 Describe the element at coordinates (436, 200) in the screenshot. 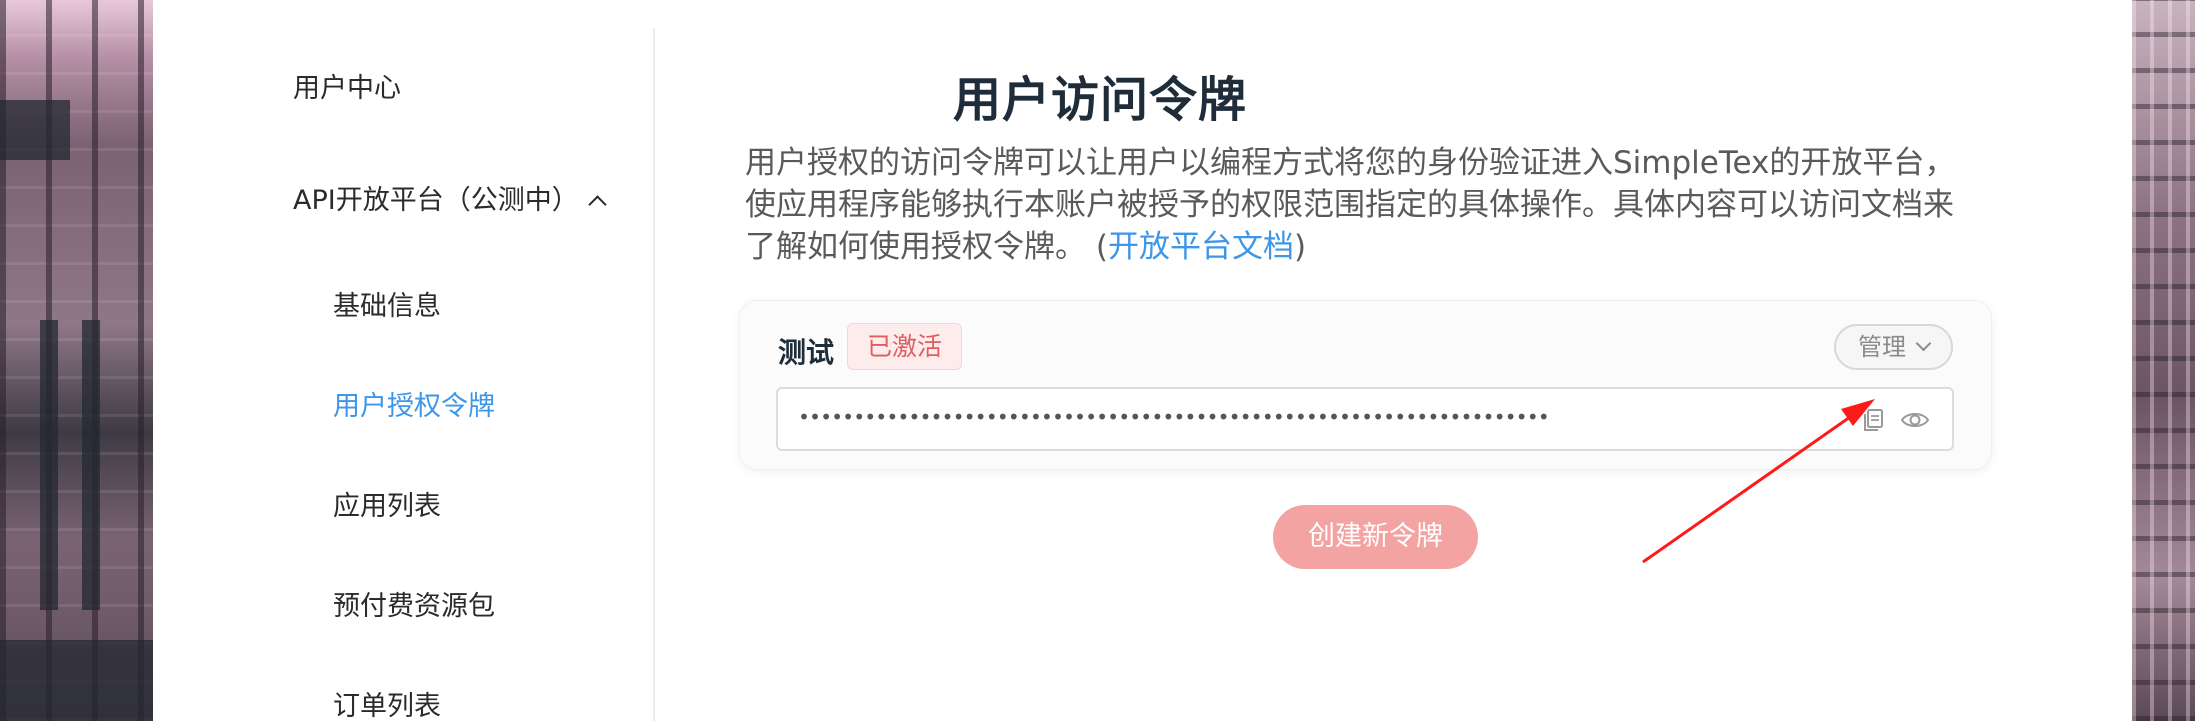

I see `sidebar-item-label: API开放平台（公测中）` at that location.